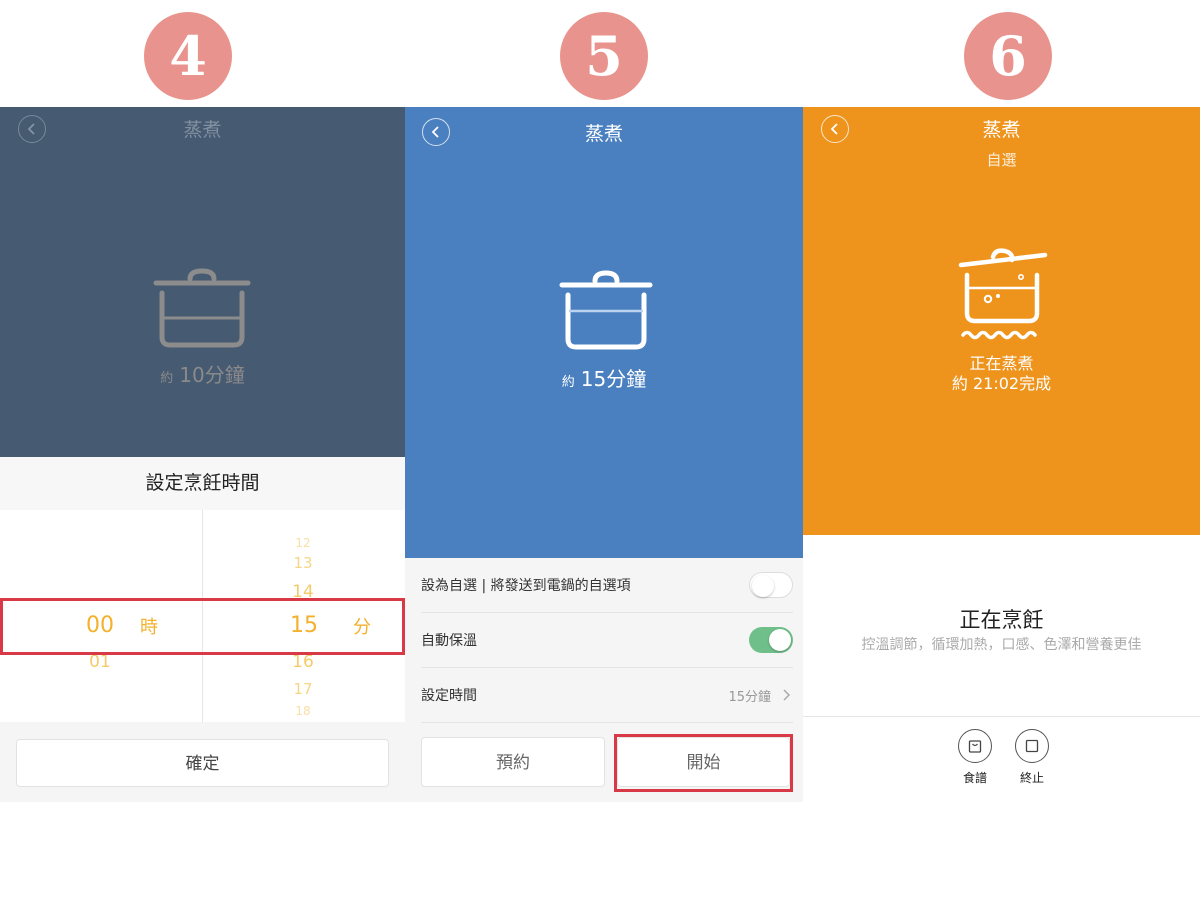  Describe the element at coordinates (787, 695) in the screenshot. I see `chevron-right-icon` at that location.